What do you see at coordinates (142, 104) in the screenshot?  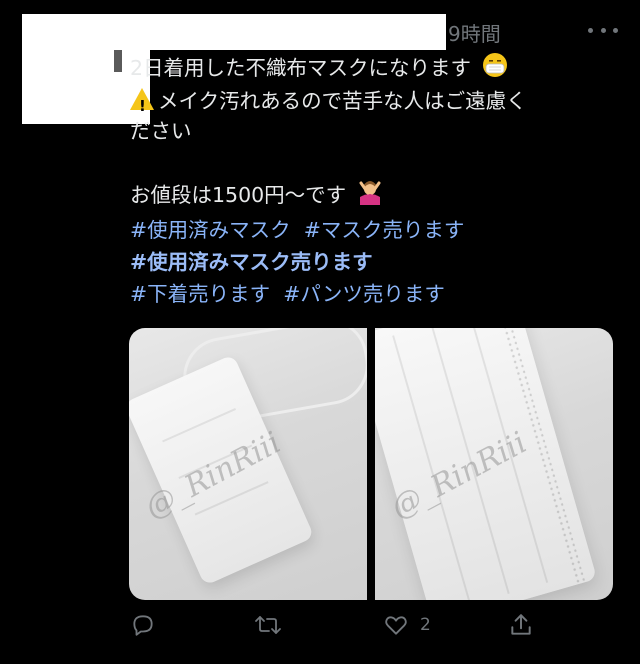 I see `warning-emoji` at bounding box center [142, 104].